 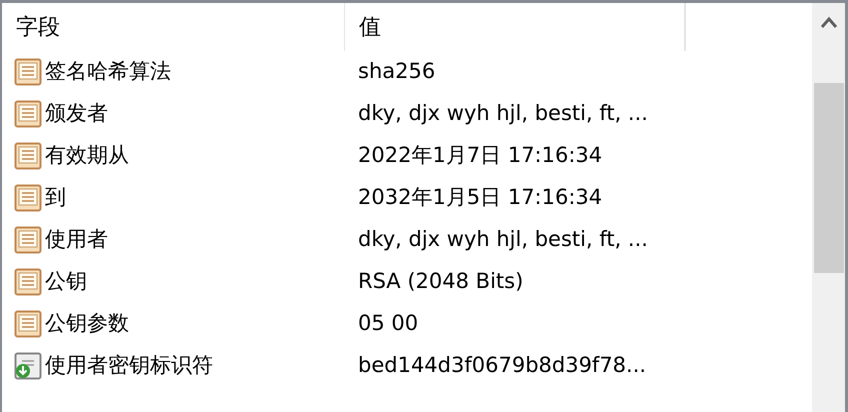 I want to click on field-name: 公钥, so click(x=66, y=282).